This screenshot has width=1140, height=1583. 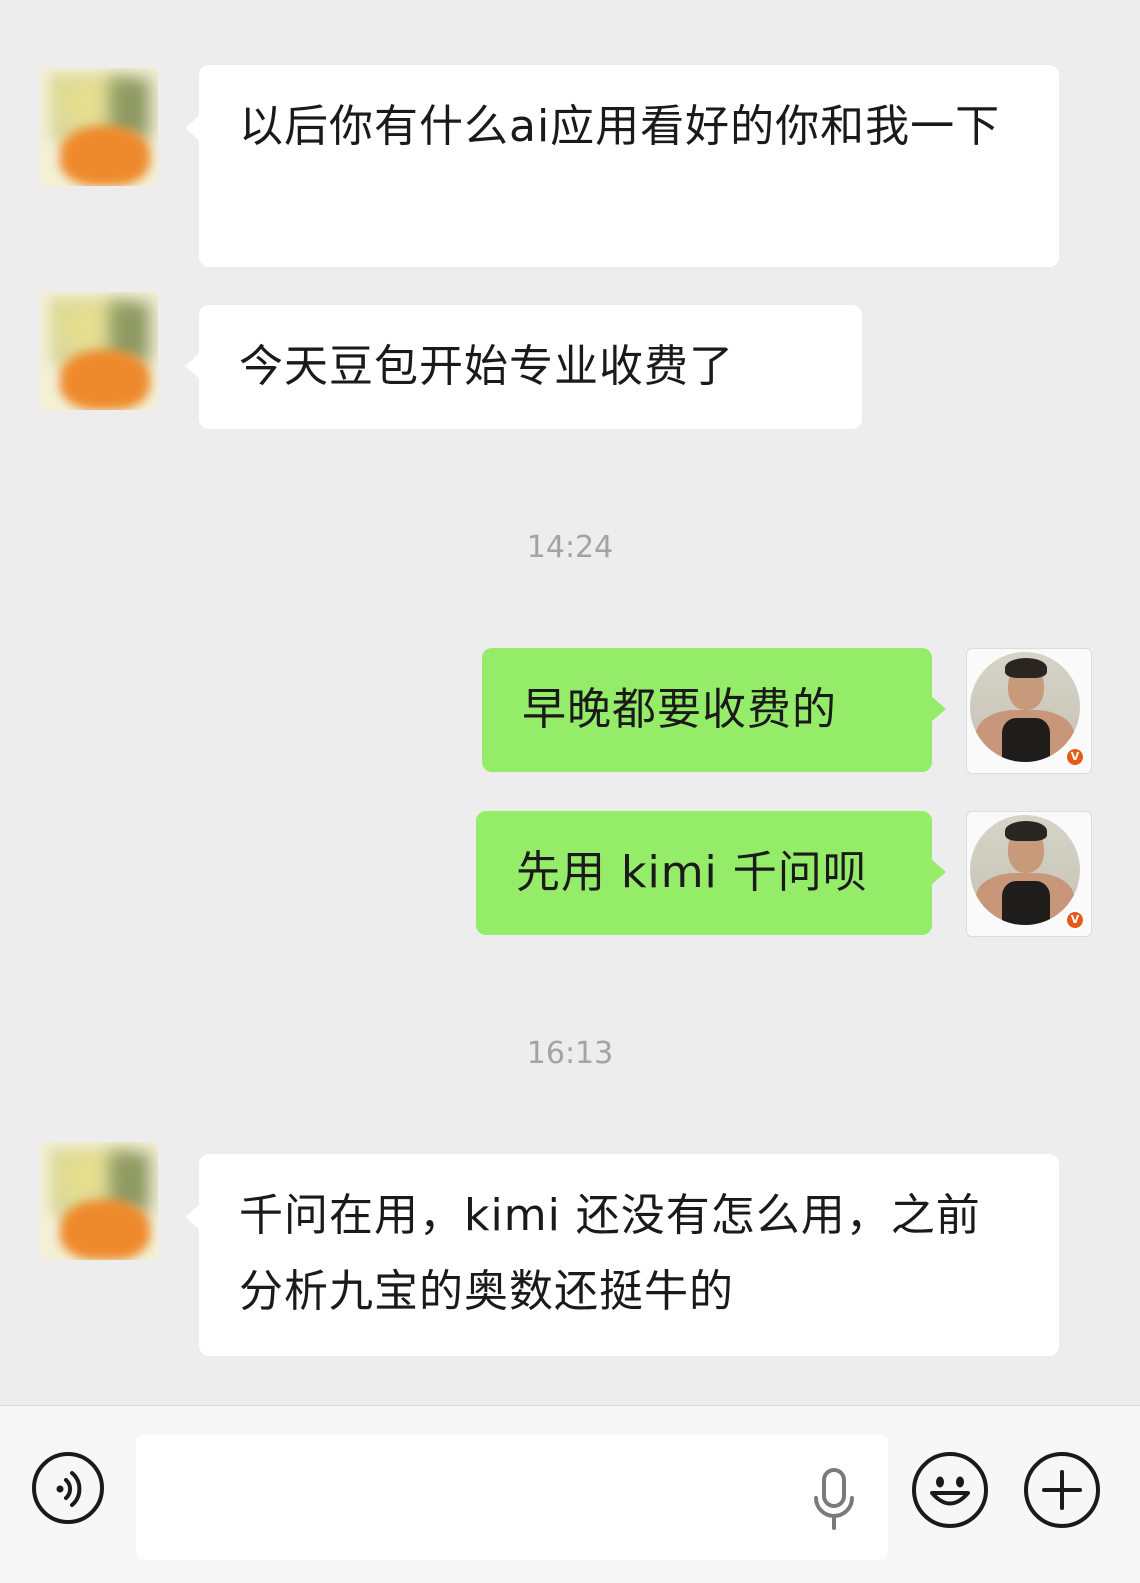 I want to click on timestamp: 14:24, so click(x=570, y=547).